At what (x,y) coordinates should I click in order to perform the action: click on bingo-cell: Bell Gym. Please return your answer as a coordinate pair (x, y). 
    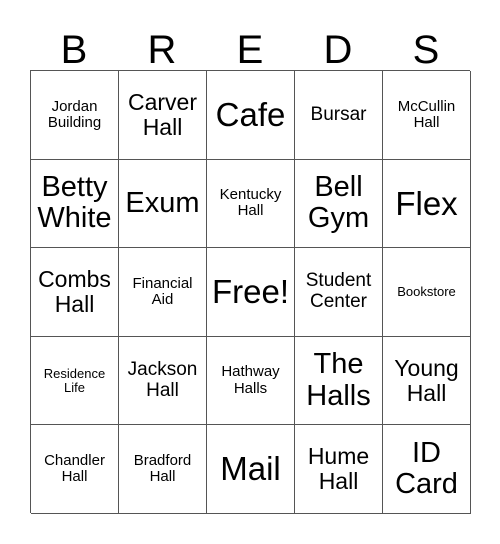
    Looking at the image, I should click on (339, 204).